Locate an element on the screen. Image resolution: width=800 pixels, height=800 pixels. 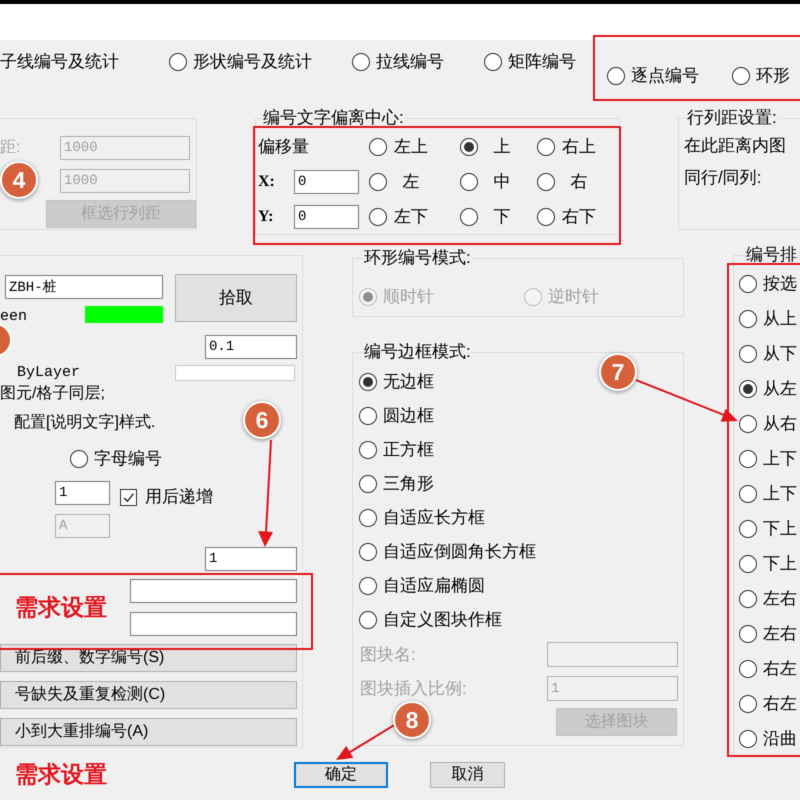
radio-option: 字母编号 is located at coordinates (116, 459).